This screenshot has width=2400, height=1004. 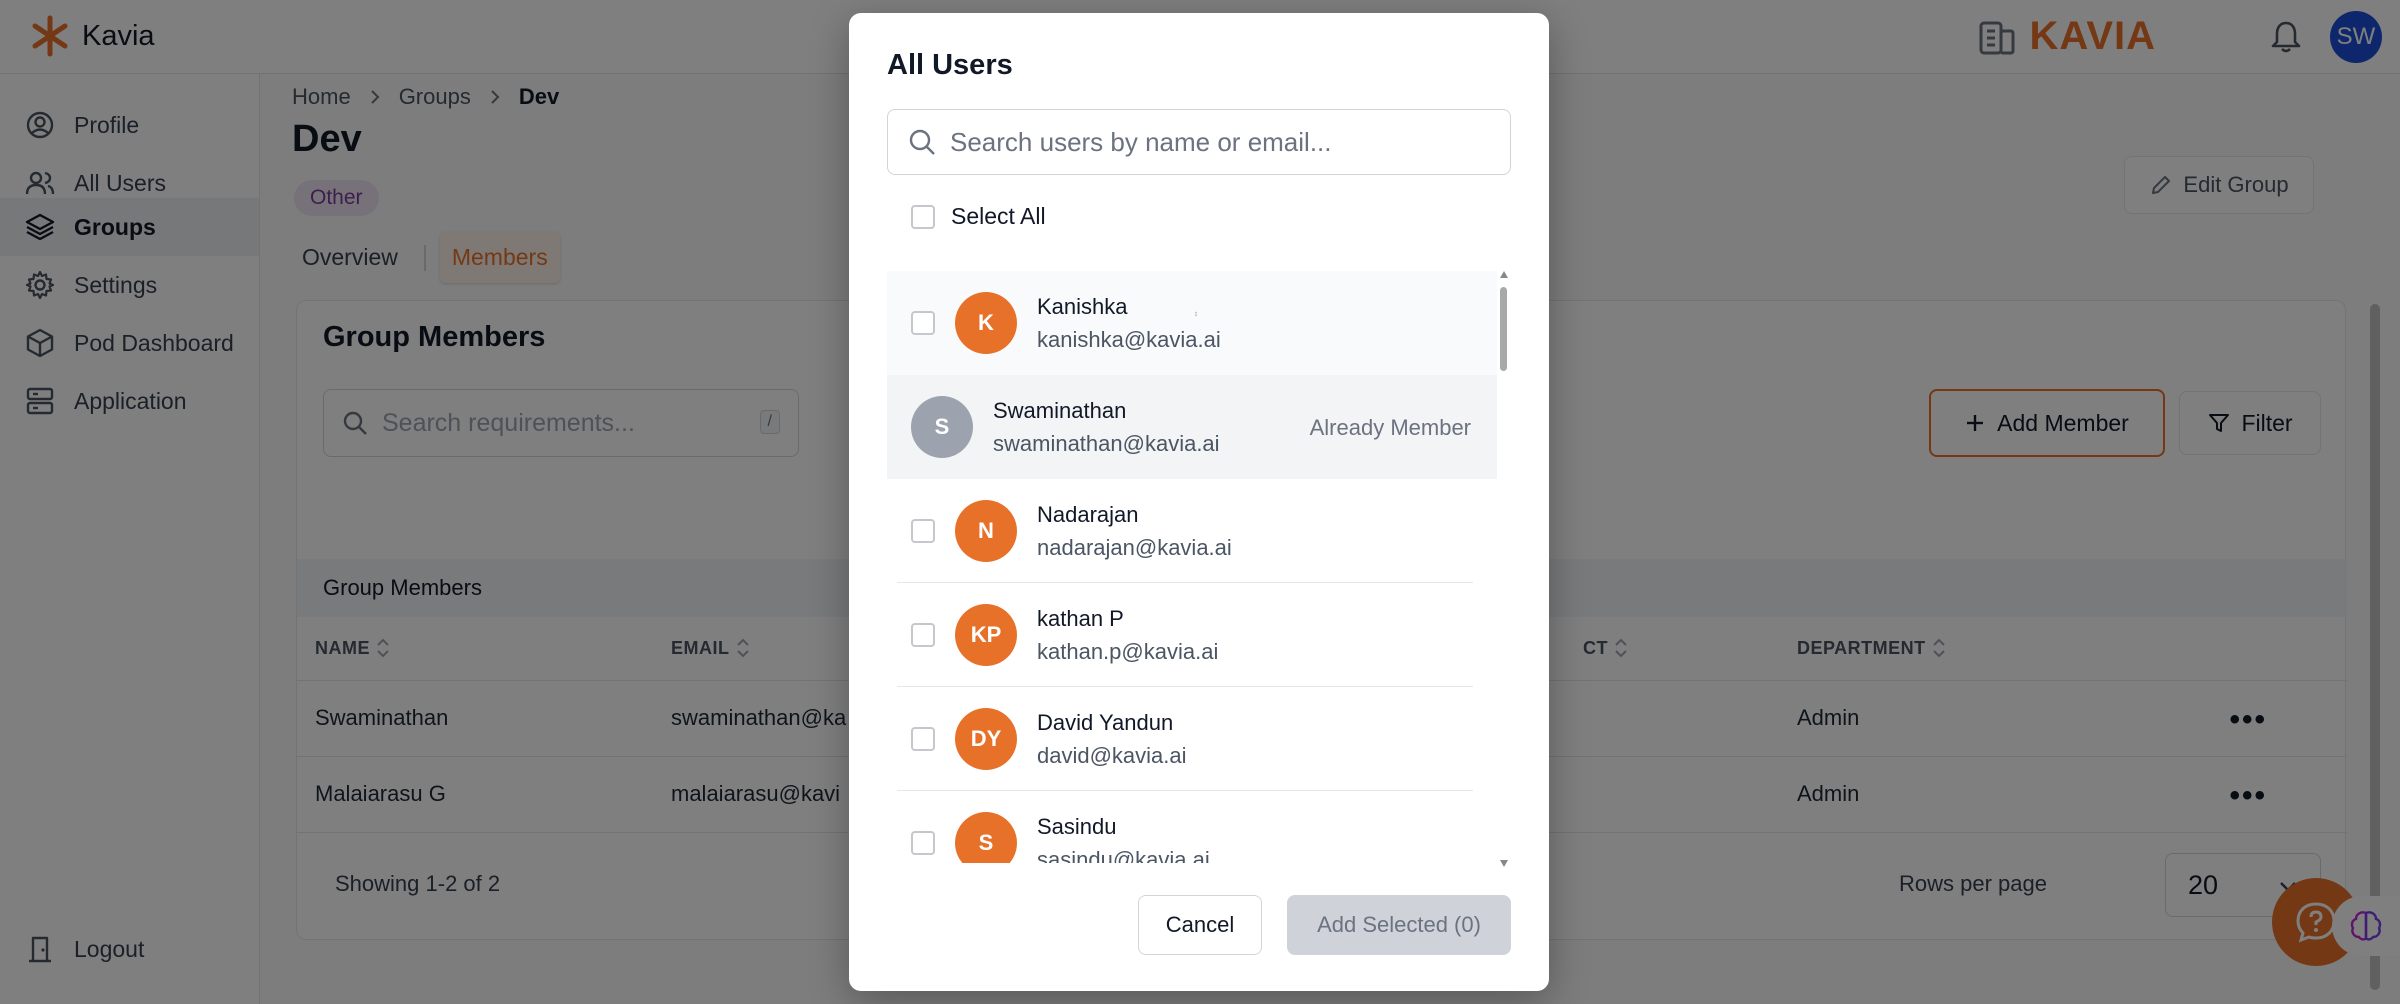 I want to click on list-item: N Nadarajan nadarajan@kavia.ai, so click(x=1192, y=531).